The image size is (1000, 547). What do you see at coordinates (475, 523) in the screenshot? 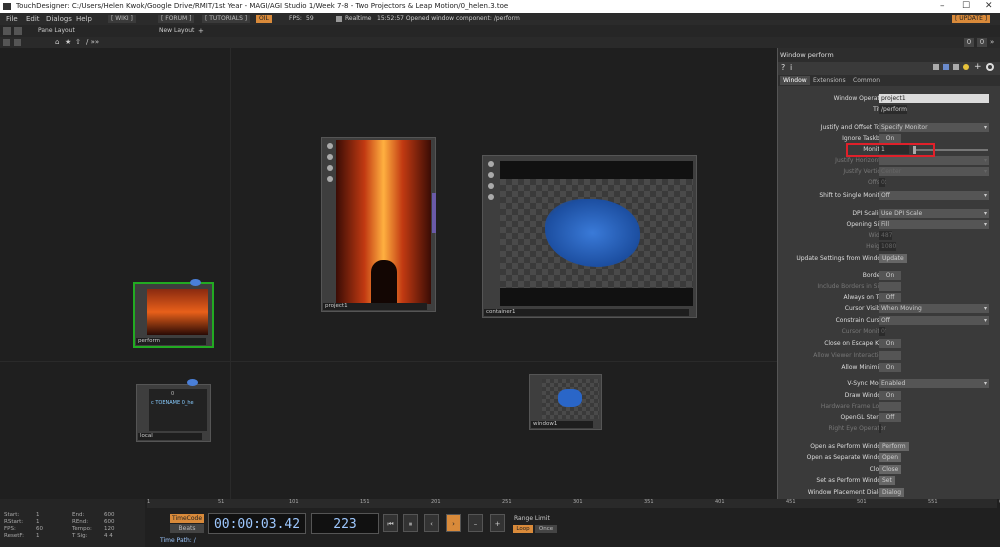
I see `step-forward-button: –` at bounding box center [475, 523].